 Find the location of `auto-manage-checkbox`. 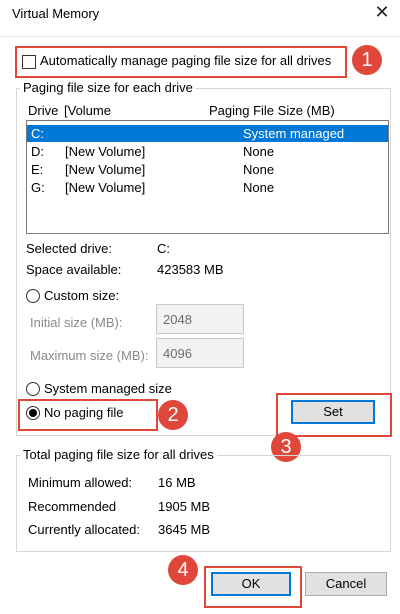

auto-manage-checkbox is located at coordinates (29, 62).